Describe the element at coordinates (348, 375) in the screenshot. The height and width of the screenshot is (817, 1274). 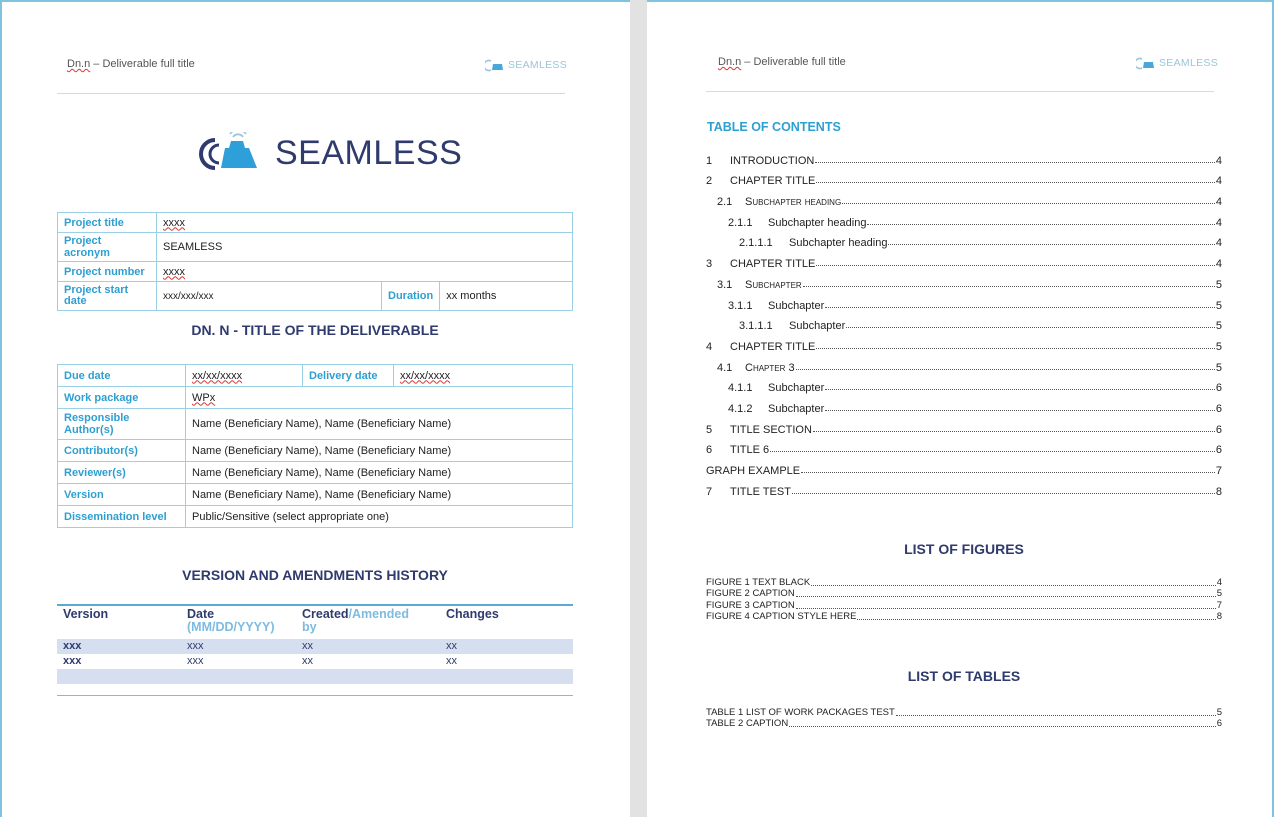
I see `delivery-date-label: Delivery date` at that location.